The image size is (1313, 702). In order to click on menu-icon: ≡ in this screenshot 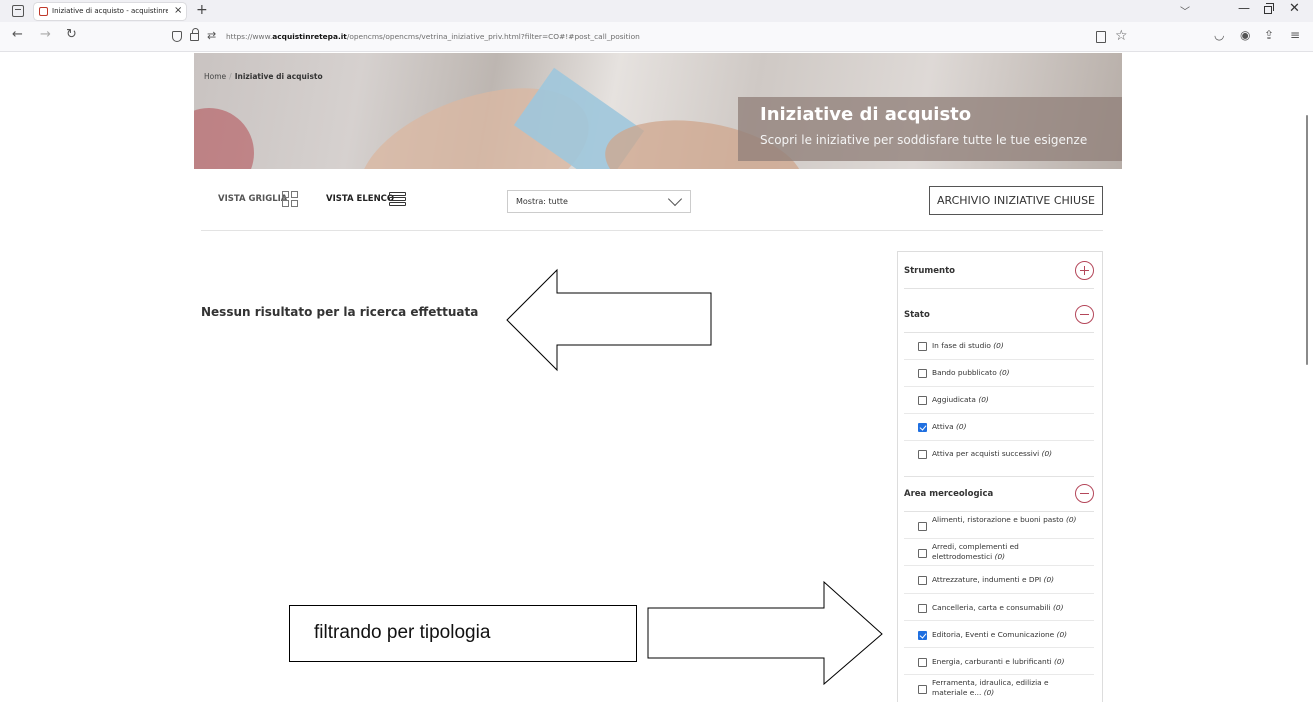, I will do `click(1295, 35)`.